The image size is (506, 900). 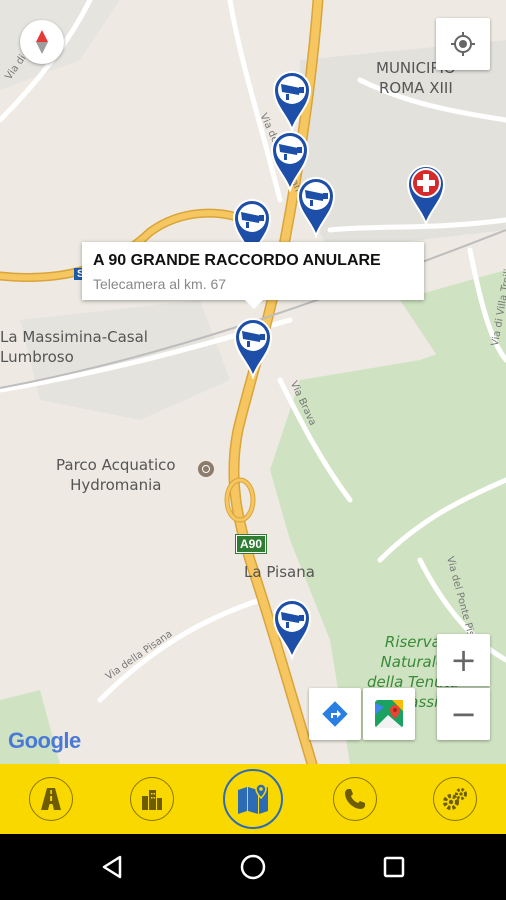 I want to click on city-button, so click(x=152, y=799).